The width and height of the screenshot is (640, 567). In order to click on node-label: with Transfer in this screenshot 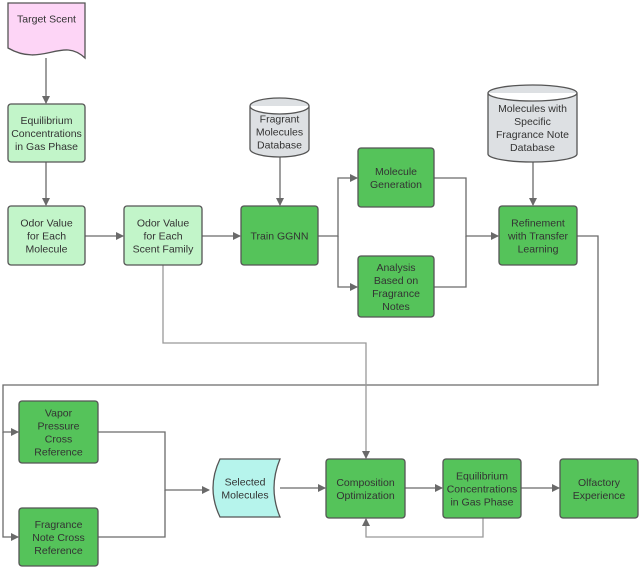, I will do `click(538, 237)`.